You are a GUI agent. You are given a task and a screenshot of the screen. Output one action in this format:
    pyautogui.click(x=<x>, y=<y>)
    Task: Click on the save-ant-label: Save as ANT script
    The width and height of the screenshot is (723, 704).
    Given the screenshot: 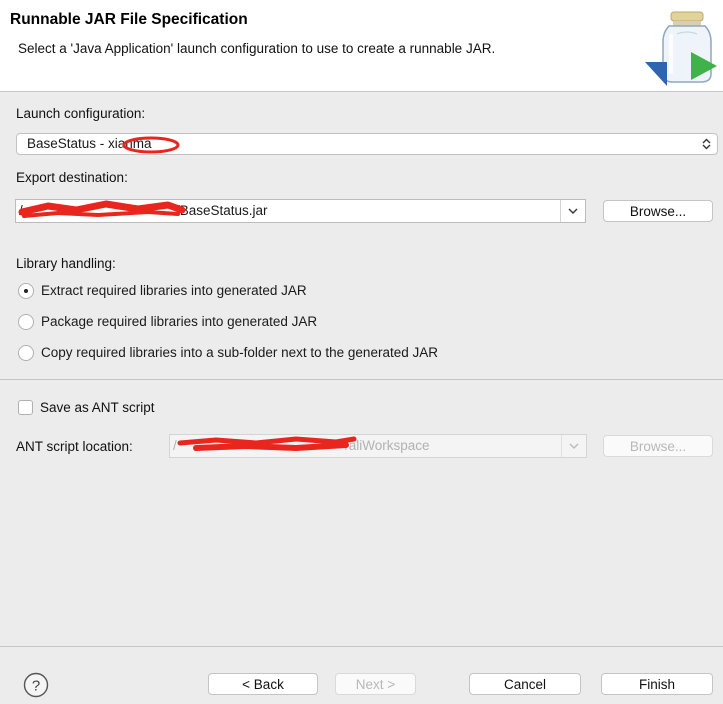 What is the action you would take?
    pyautogui.click(x=97, y=407)
    